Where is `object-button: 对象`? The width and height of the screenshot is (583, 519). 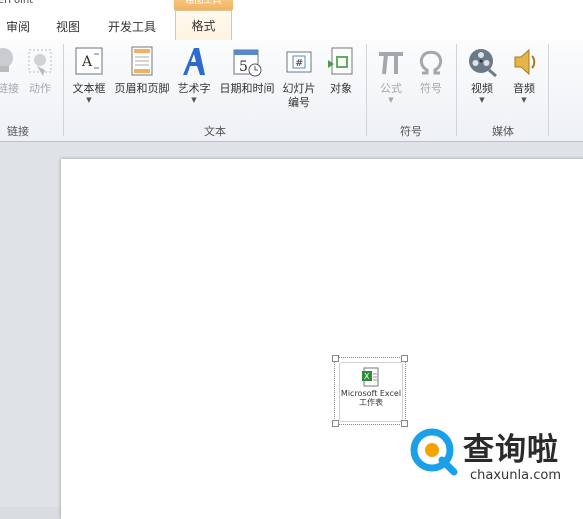
object-button: 对象 is located at coordinates (341, 71).